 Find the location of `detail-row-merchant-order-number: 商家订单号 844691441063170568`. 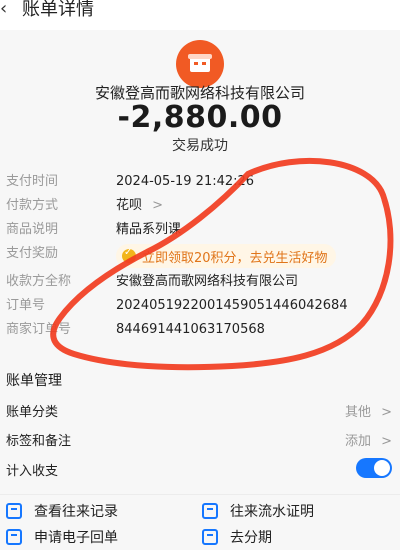

detail-row-merchant-order-number: 商家订单号 844691441063170568 is located at coordinates (200, 332).